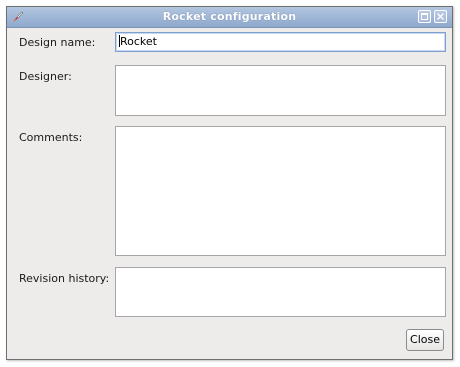 The width and height of the screenshot is (460, 367). Describe the element at coordinates (280, 292) in the screenshot. I see `revision-history-textarea` at that location.